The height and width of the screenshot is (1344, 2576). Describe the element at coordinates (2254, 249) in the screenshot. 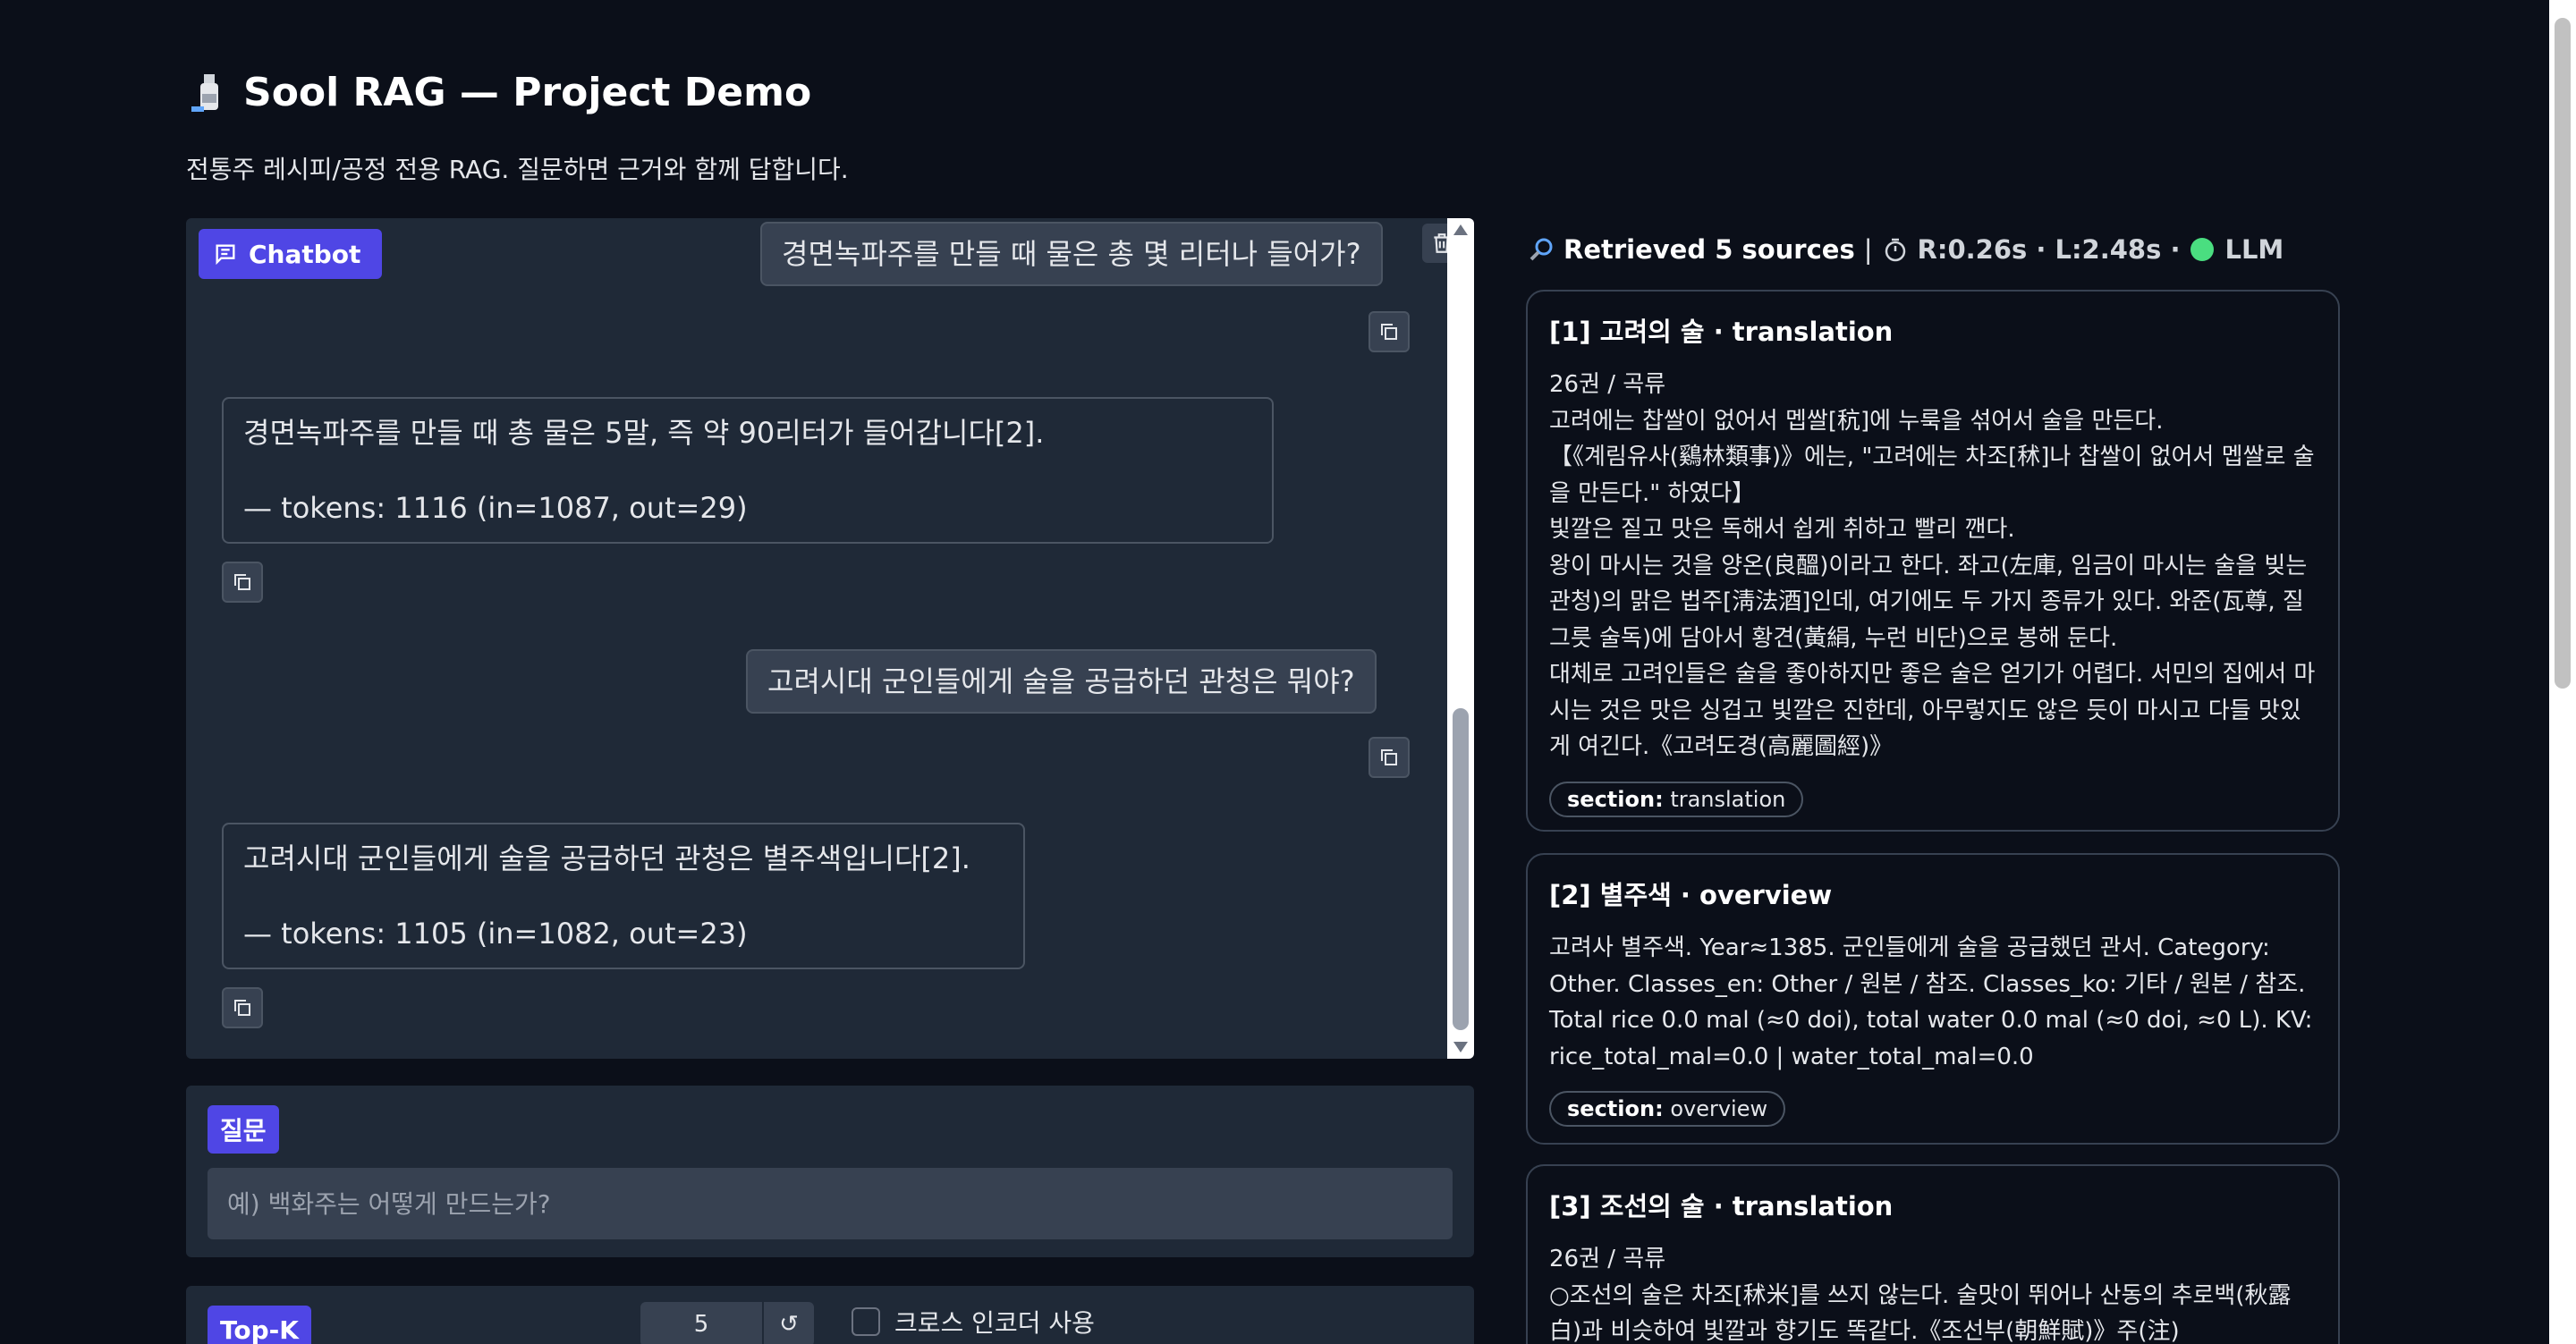

I see `mode-text: LLM` at that location.